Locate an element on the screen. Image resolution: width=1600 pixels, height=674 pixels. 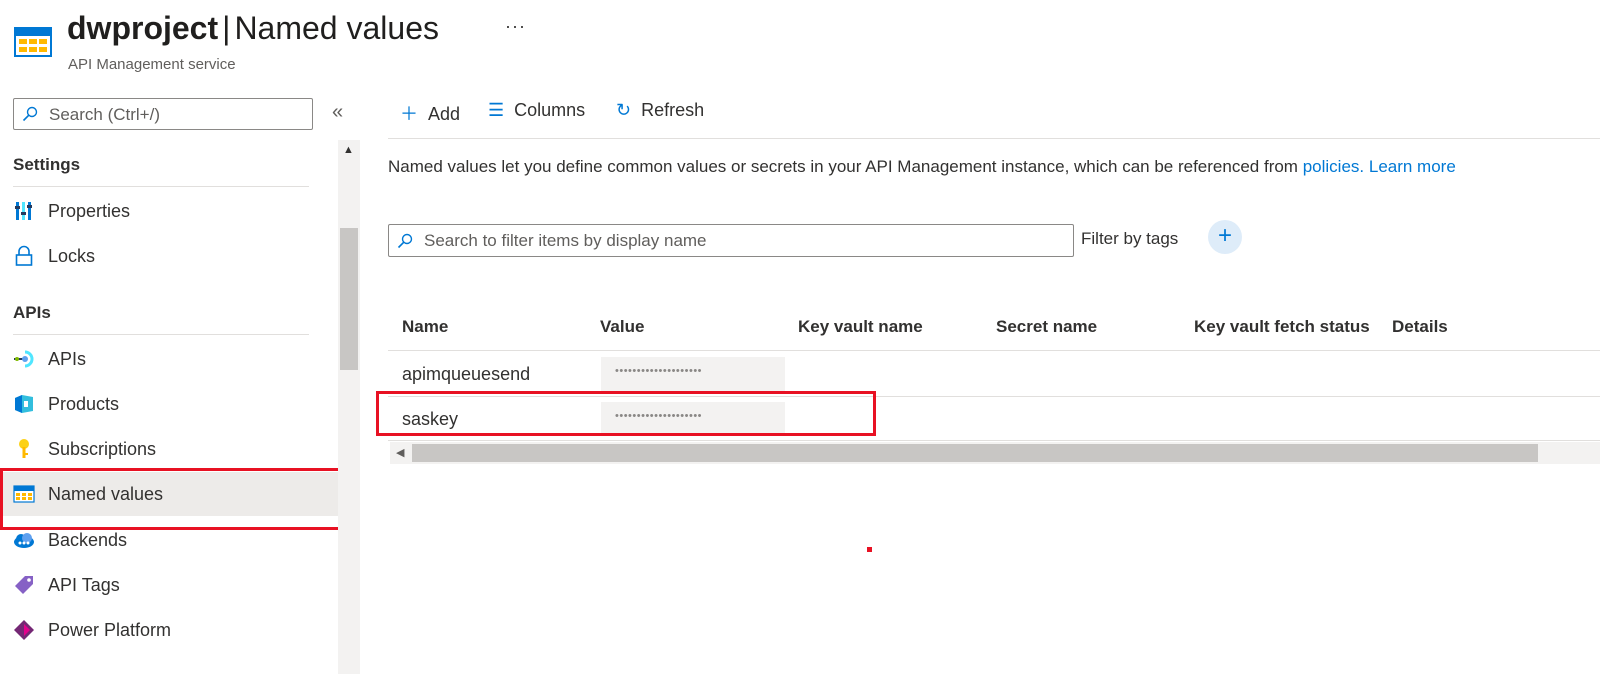
sidebar-item-label: Products is located at coordinates (84, 404).